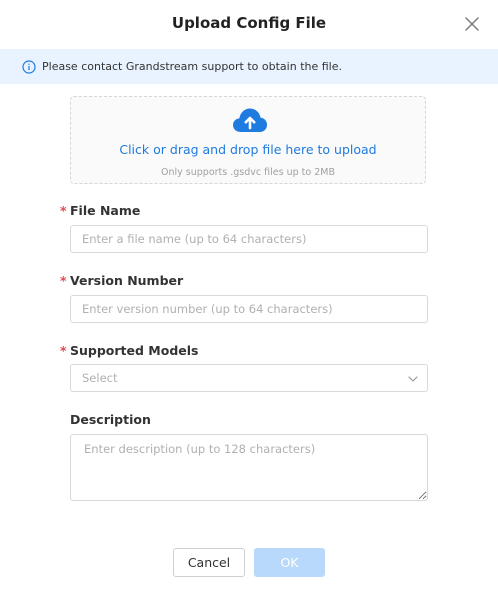  Describe the element at coordinates (110, 419) in the screenshot. I see `description-label: Description` at that location.